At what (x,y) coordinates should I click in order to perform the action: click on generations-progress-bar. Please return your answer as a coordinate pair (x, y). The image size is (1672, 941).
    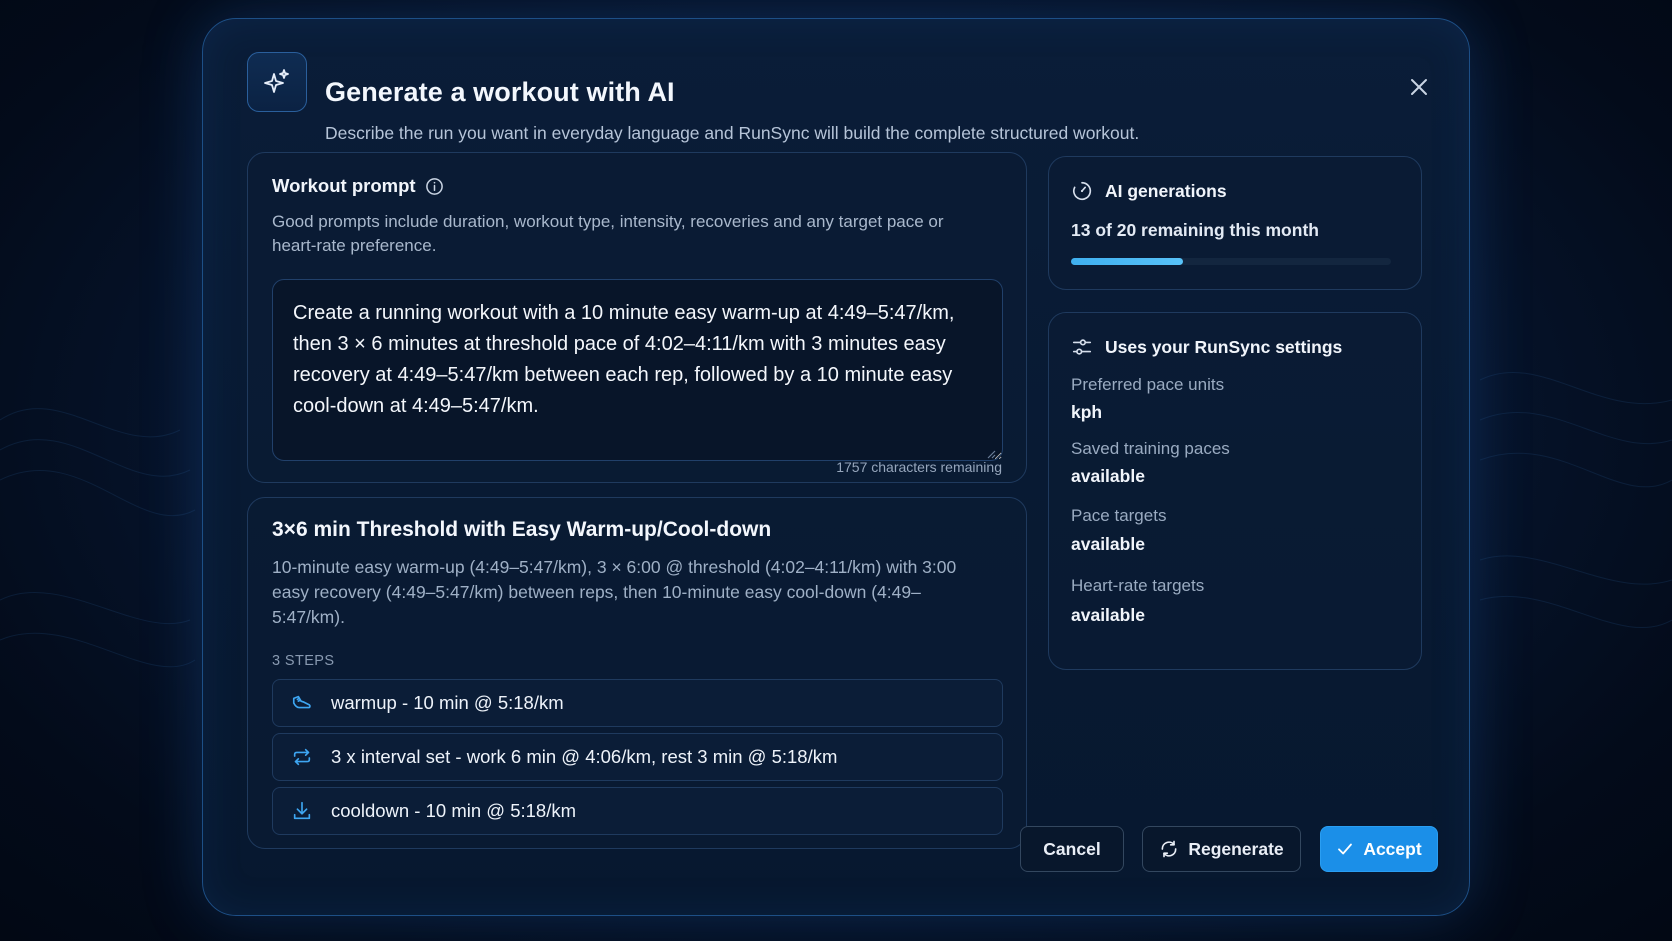
    Looking at the image, I should click on (1231, 261).